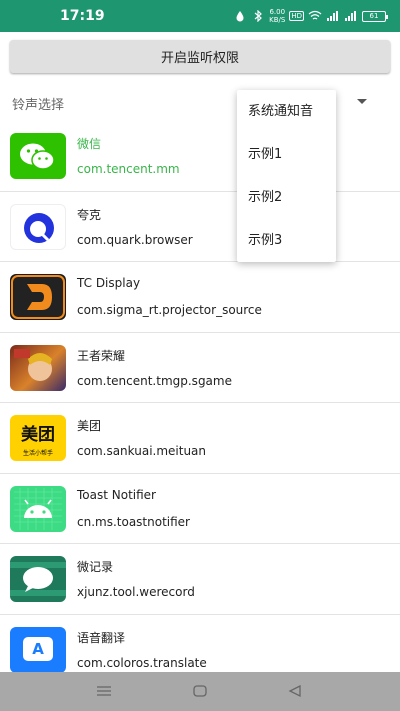 Image resolution: width=400 pixels, height=711 pixels. Describe the element at coordinates (200, 579) in the screenshot. I see `list-item: 微记录 xjunz.tool.werecord` at that location.